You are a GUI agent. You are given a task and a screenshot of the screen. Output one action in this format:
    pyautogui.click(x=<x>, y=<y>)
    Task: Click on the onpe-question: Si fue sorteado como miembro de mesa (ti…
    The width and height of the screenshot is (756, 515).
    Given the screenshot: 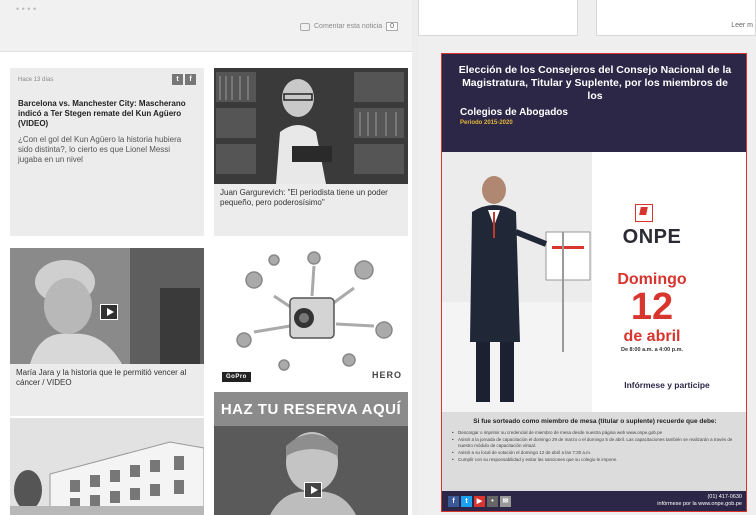 What is the action you would take?
    pyautogui.click(x=595, y=421)
    